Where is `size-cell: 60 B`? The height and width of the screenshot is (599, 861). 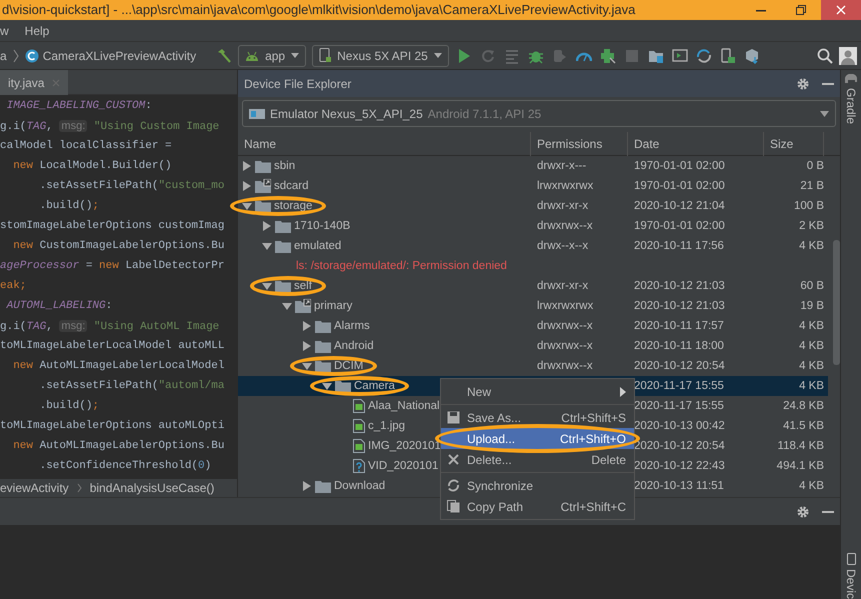
size-cell: 60 B is located at coordinates (812, 286).